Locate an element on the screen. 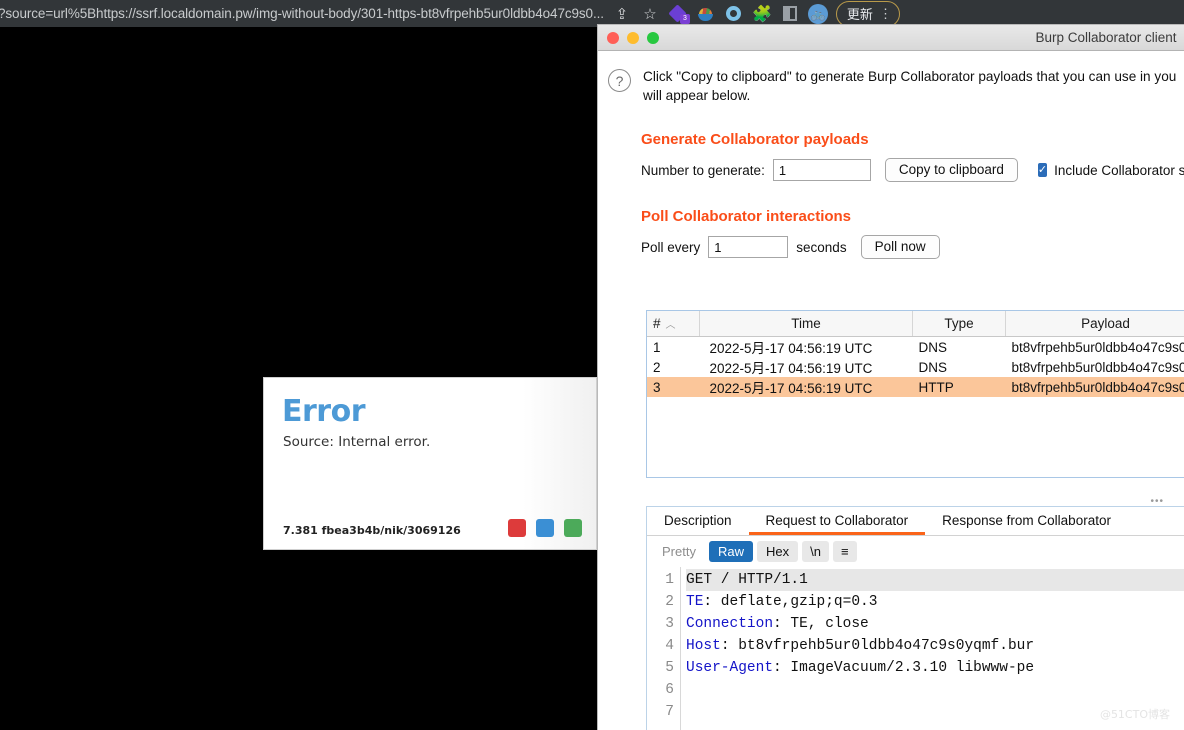 The width and height of the screenshot is (1184, 730). fruit-bowl-extension-icon is located at coordinates (706, 14).